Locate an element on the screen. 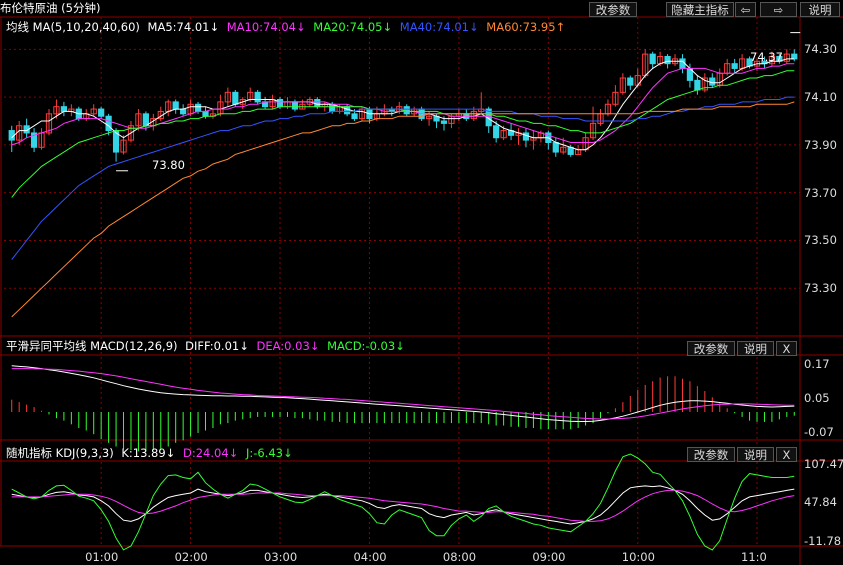 The width and height of the screenshot is (843, 565). y-tick-label: 74.30 is located at coordinates (820, 49).